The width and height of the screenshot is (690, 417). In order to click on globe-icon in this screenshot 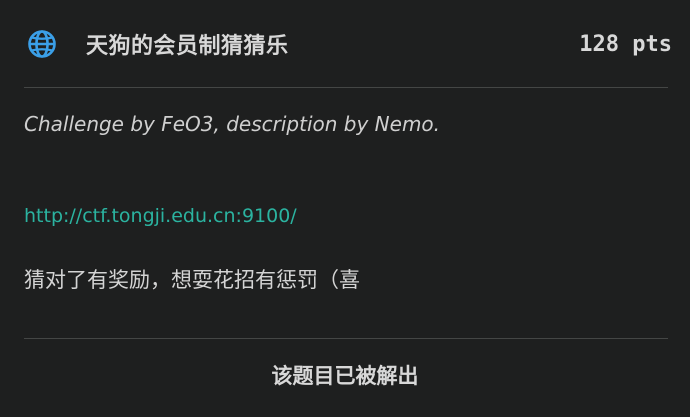, I will do `click(42, 44)`.